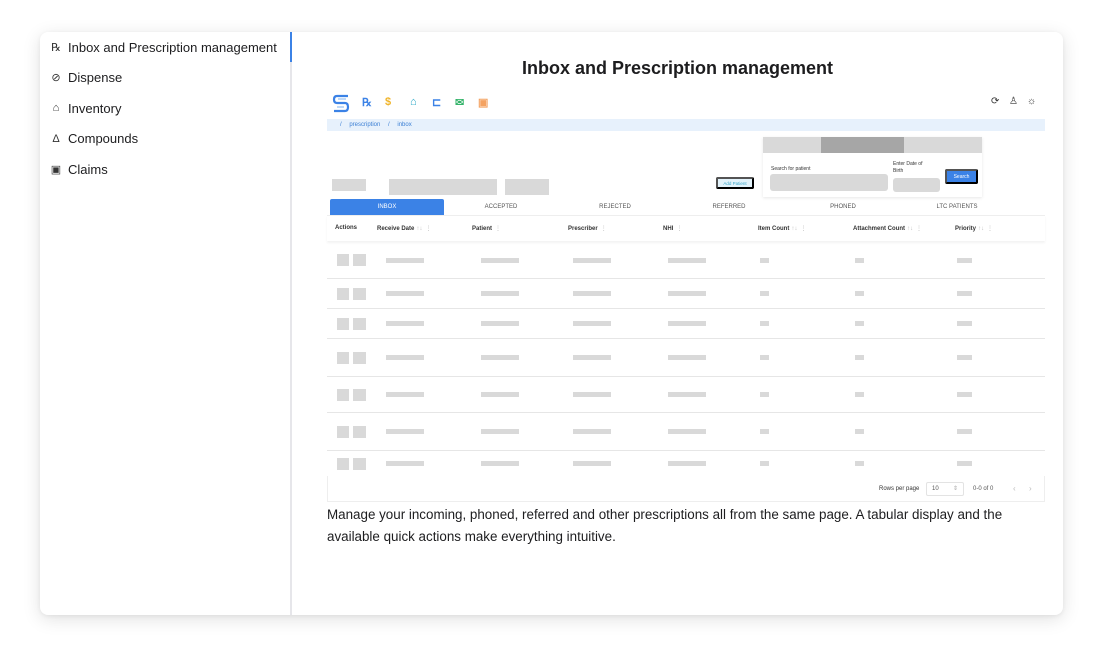 The height and width of the screenshot is (668, 1106). What do you see at coordinates (668, 229) in the screenshot?
I see `column-header-label: NHI` at bounding box center [668, 229].